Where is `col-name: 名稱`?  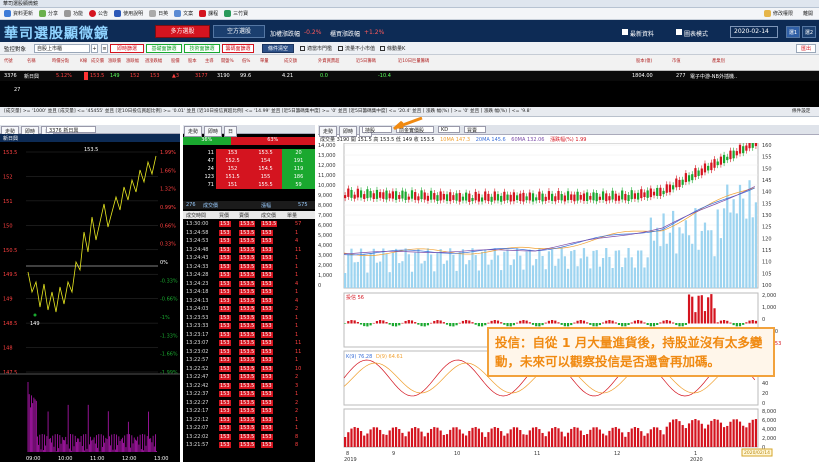
col-name: 名稱 is located at coordinates (31, 61).